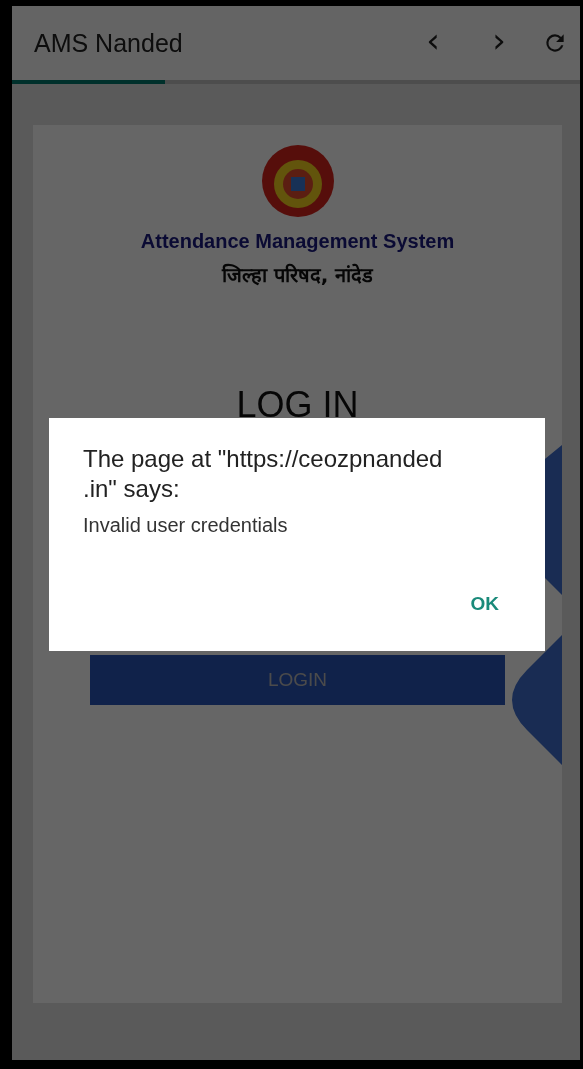  What do you see at coordinates (433, 43) in the screenshot?
I see `back-button: ‹` at bounding box center [433, 43].